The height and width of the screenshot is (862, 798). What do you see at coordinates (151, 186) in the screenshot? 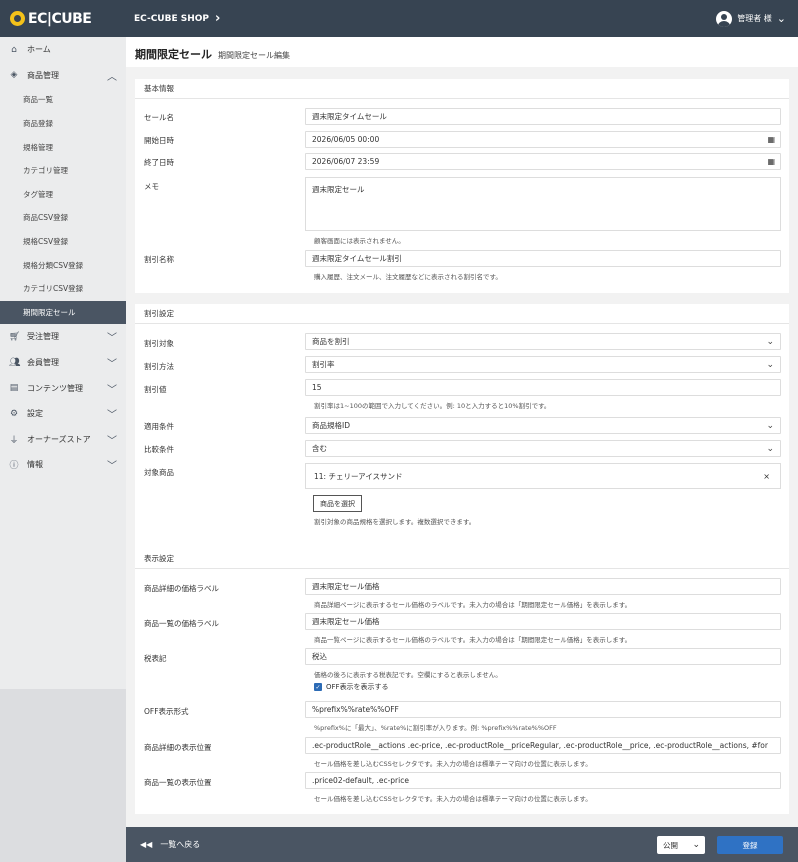
I see `memo-label: メモ` at bounding box center [151, 186].